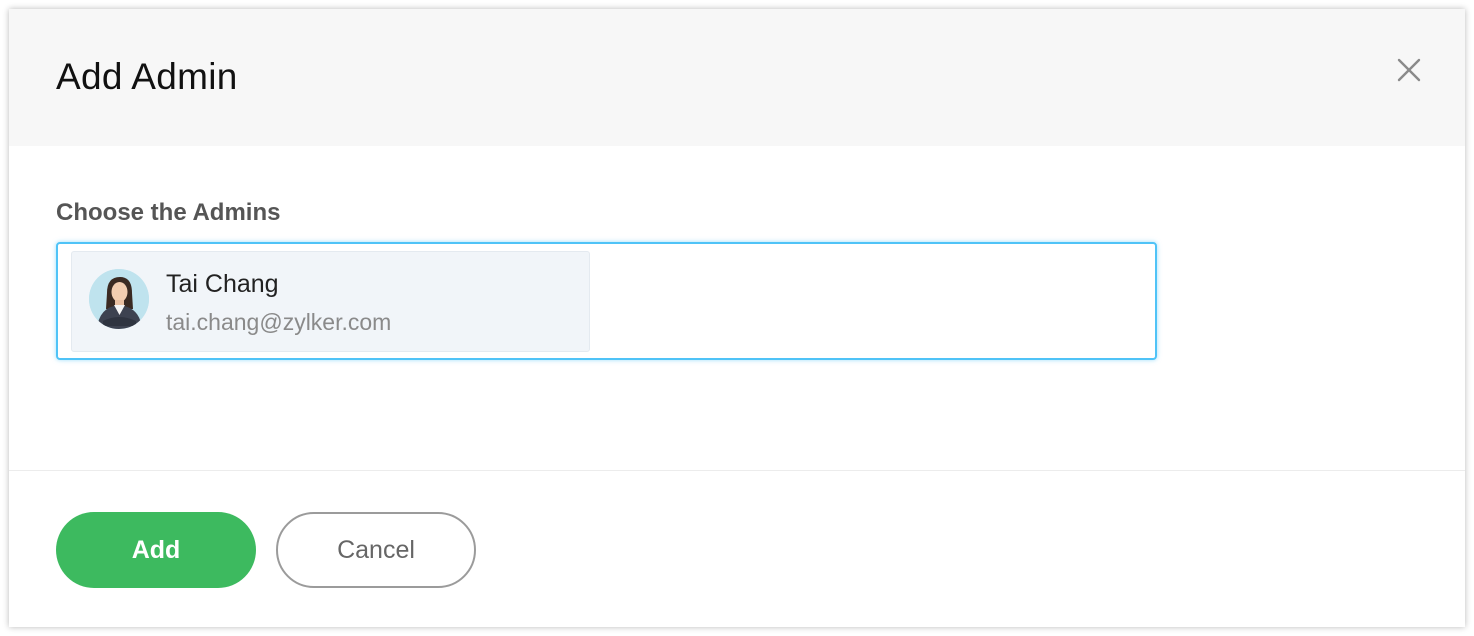 This screenshot has width=1474, height=636. I want to click on admin-picker-input: Tai Chang tai.chang@zylker.com, so click(606, 301).